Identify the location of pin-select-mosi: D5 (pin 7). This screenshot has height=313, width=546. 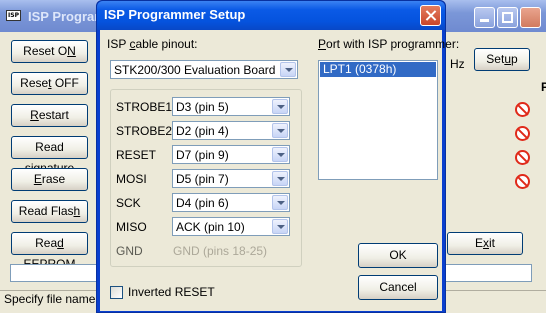
(231, 178).